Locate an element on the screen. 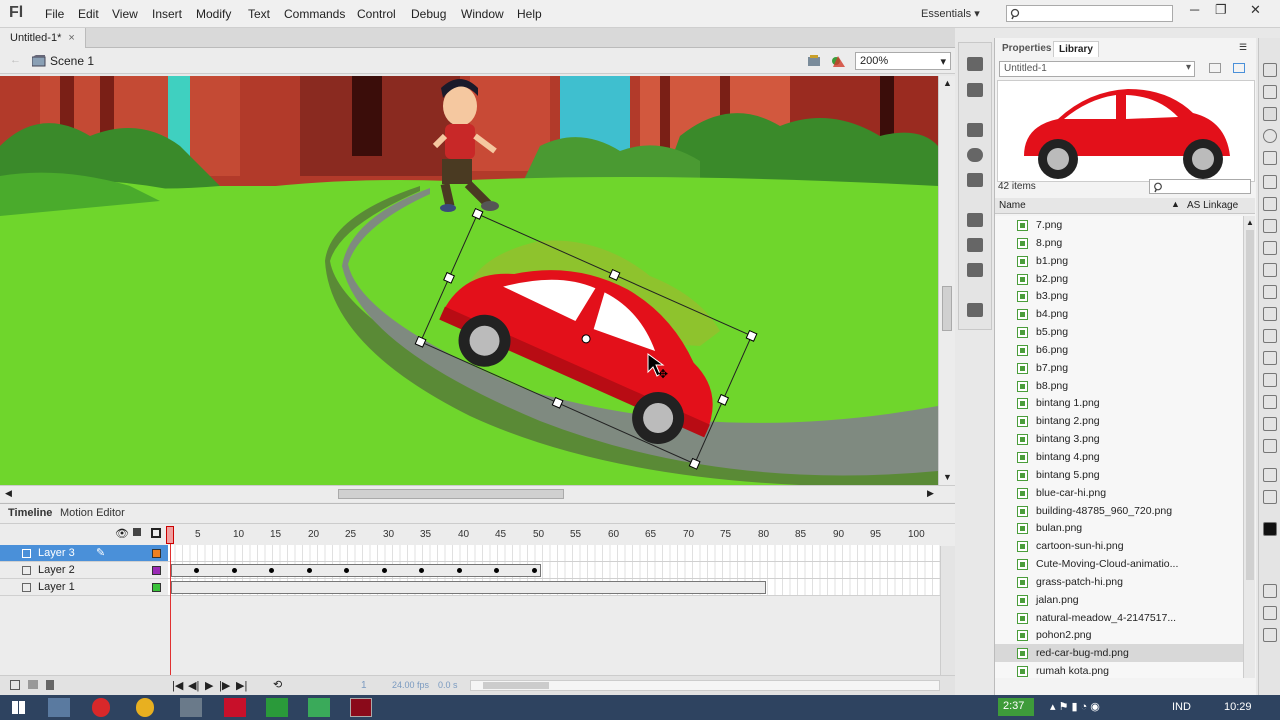  last-frame-icon: ▶| is located at coordinates (241, 685).